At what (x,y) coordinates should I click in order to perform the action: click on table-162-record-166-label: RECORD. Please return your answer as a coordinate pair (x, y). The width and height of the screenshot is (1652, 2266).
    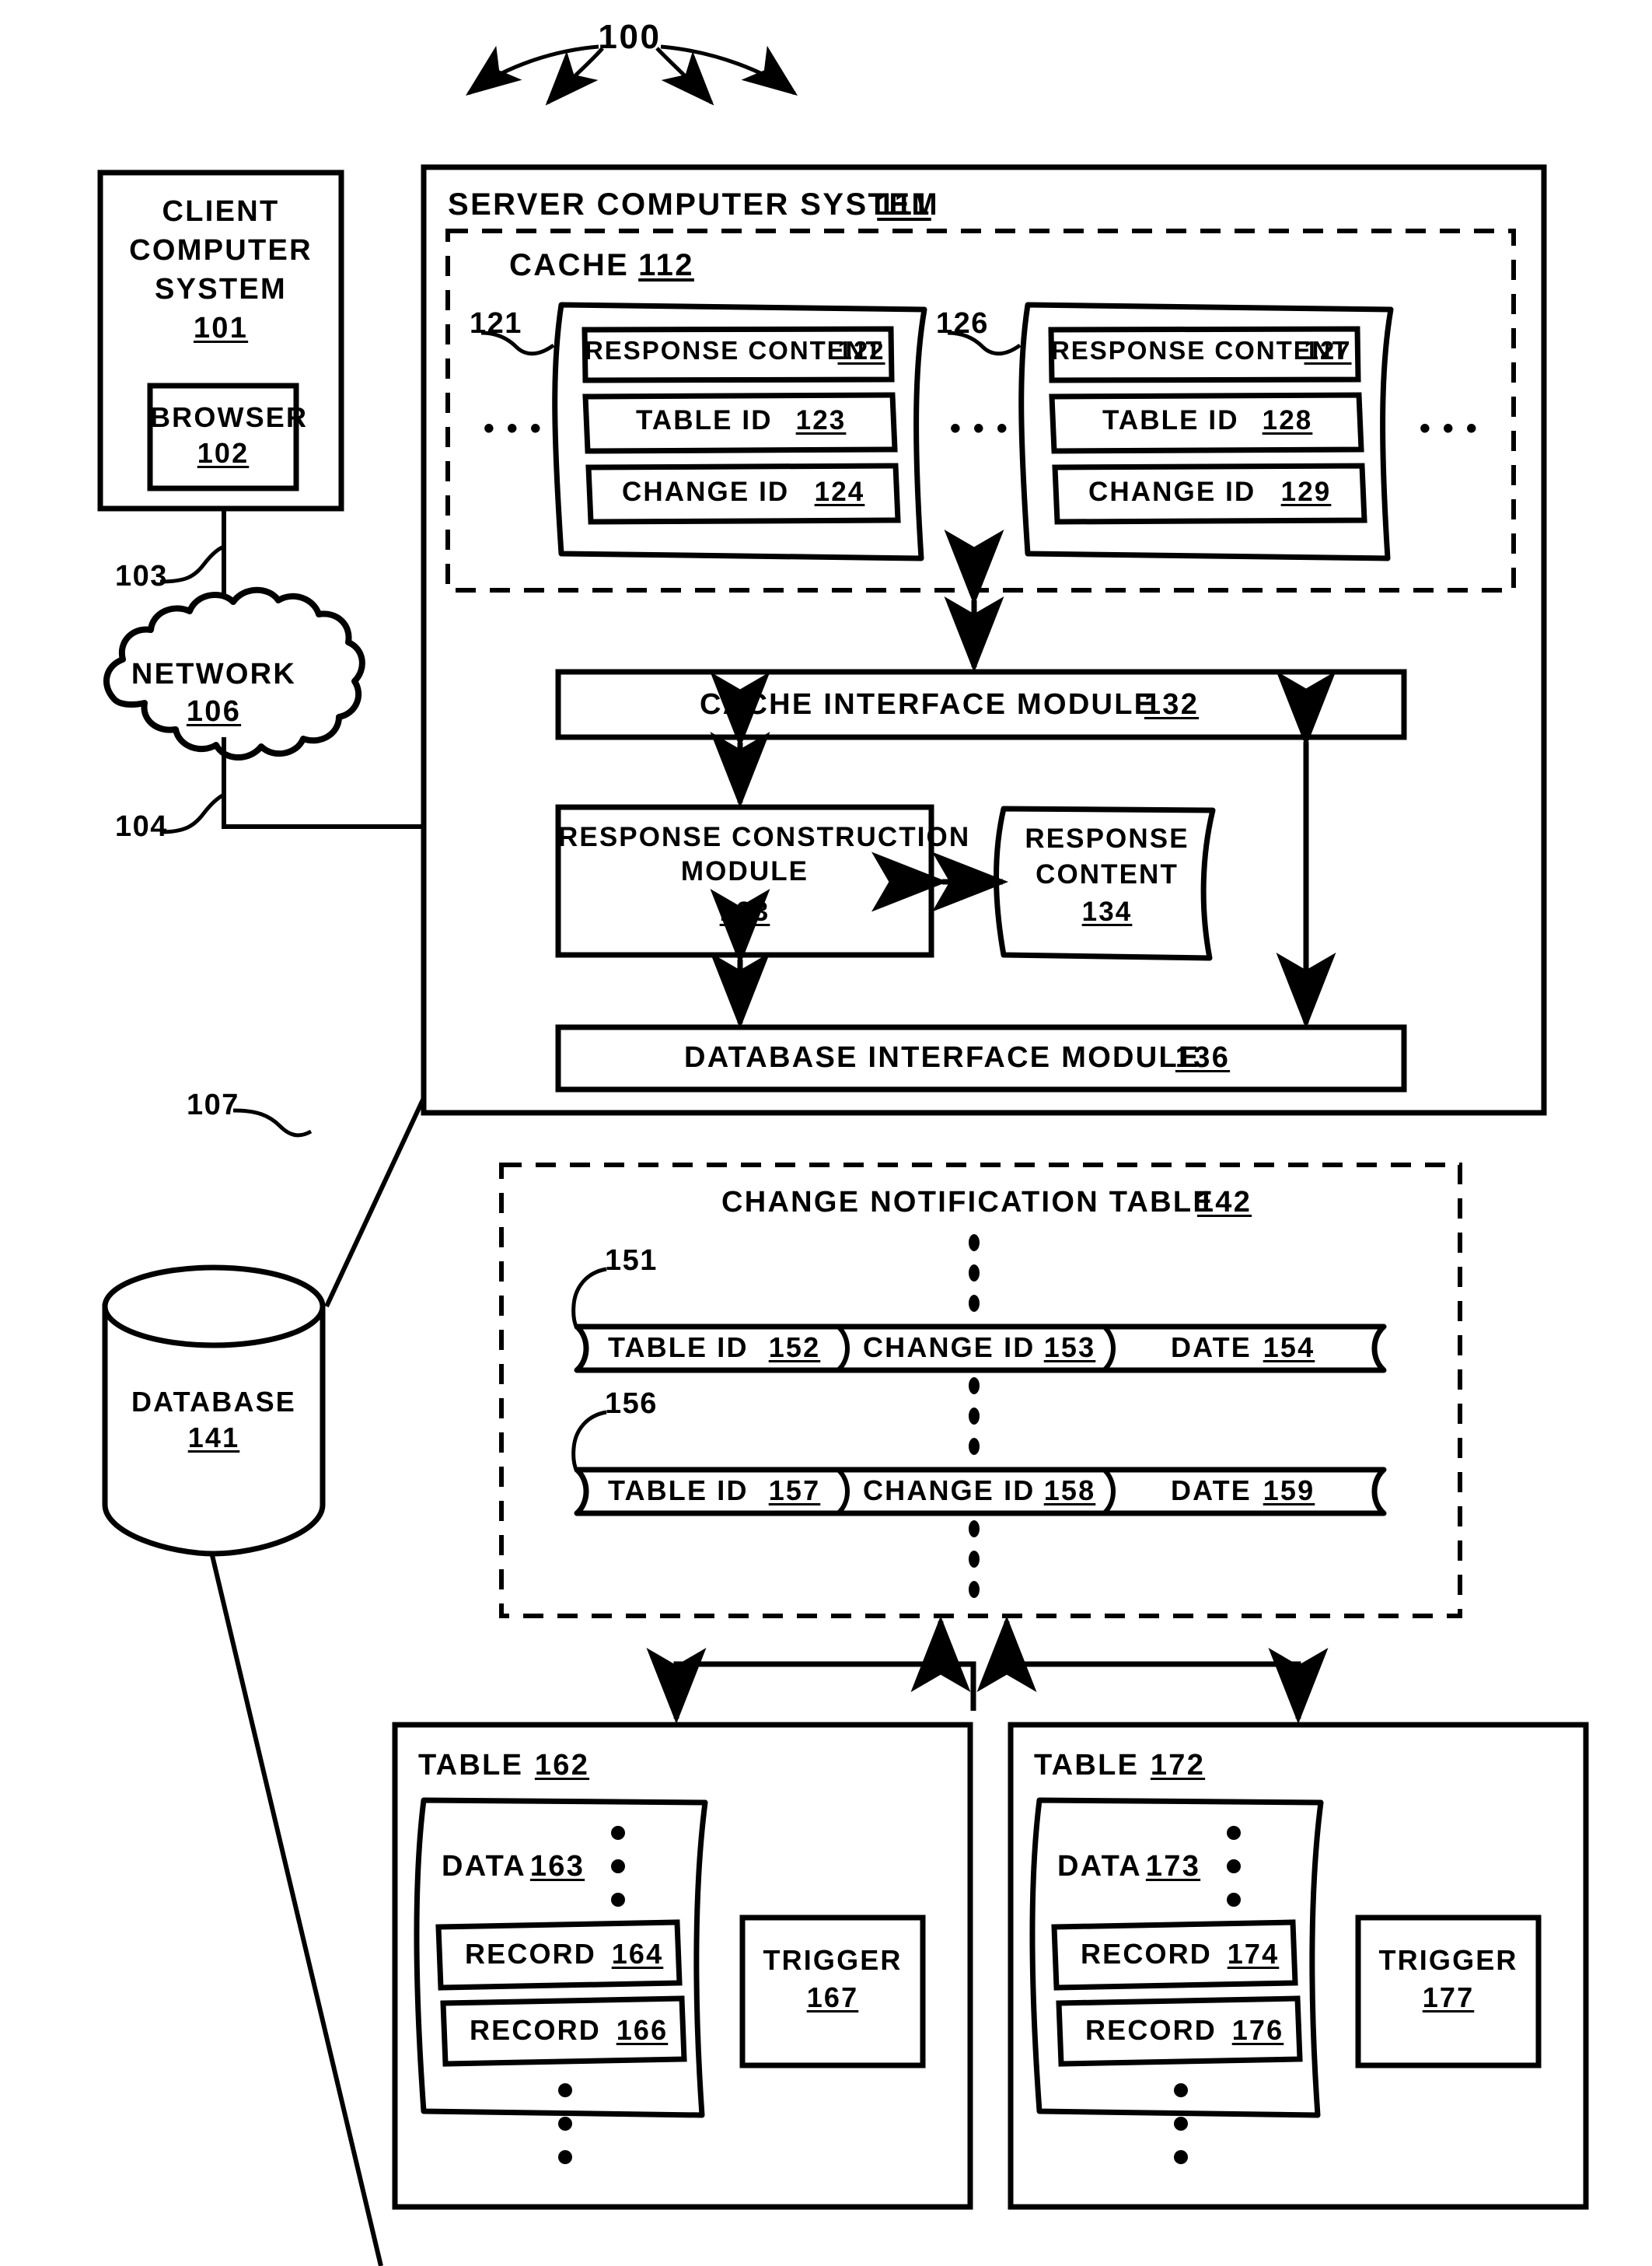
    Looking at the image, I should click on (535, 2030).